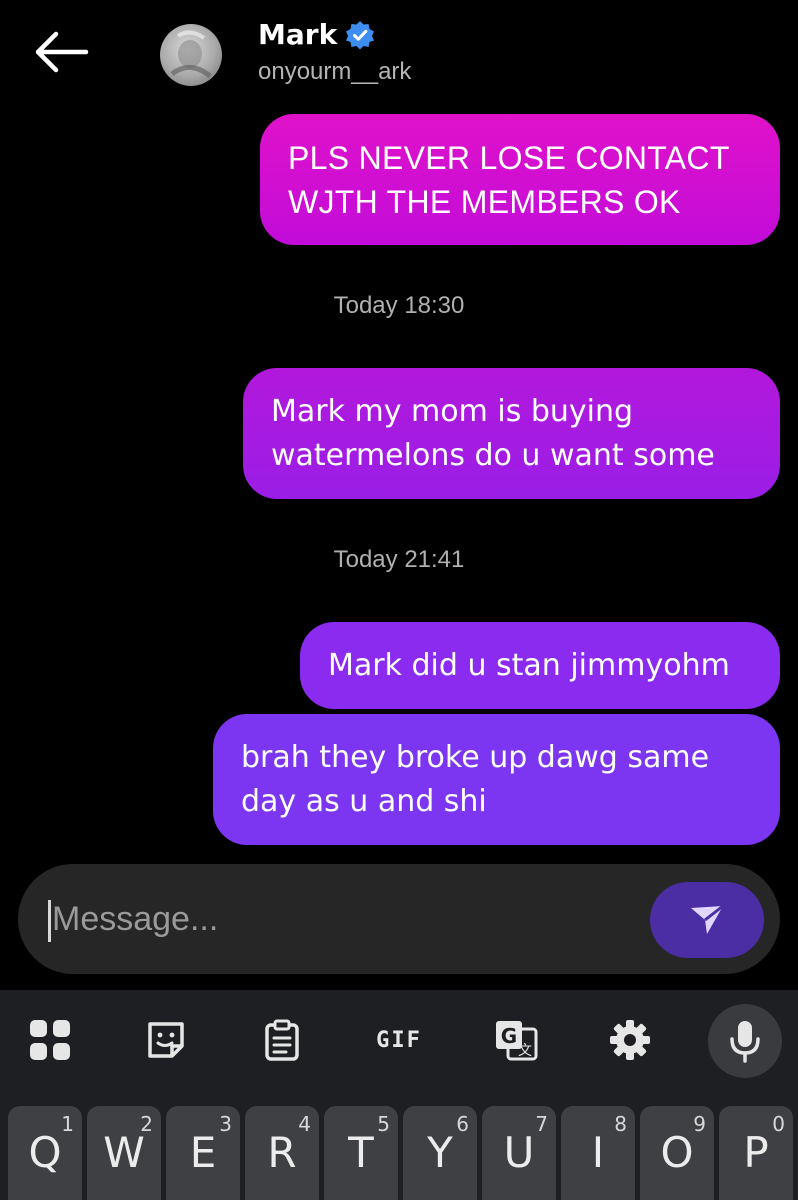  What do you see at coordinates (399, 305) in the screenshot?
I see `timestamp: Today 18:30` at bounding box center [399, 305].